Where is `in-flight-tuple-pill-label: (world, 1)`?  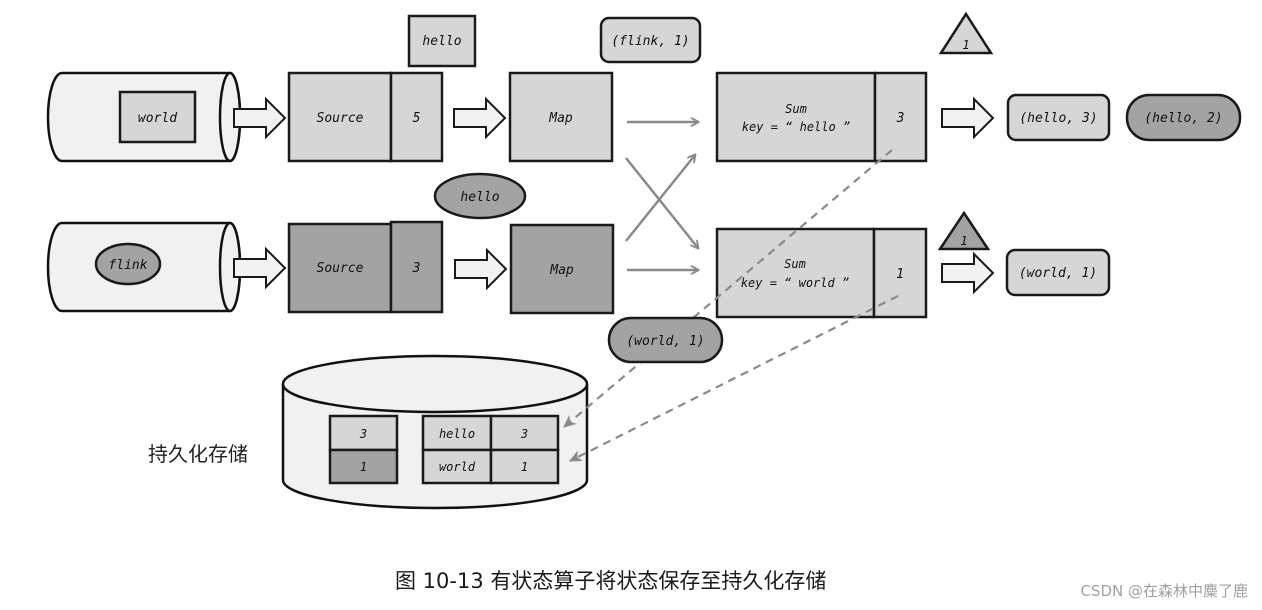
in-flight-tuple-pill-label: (world, 1) is located at coordinates (665, 341).